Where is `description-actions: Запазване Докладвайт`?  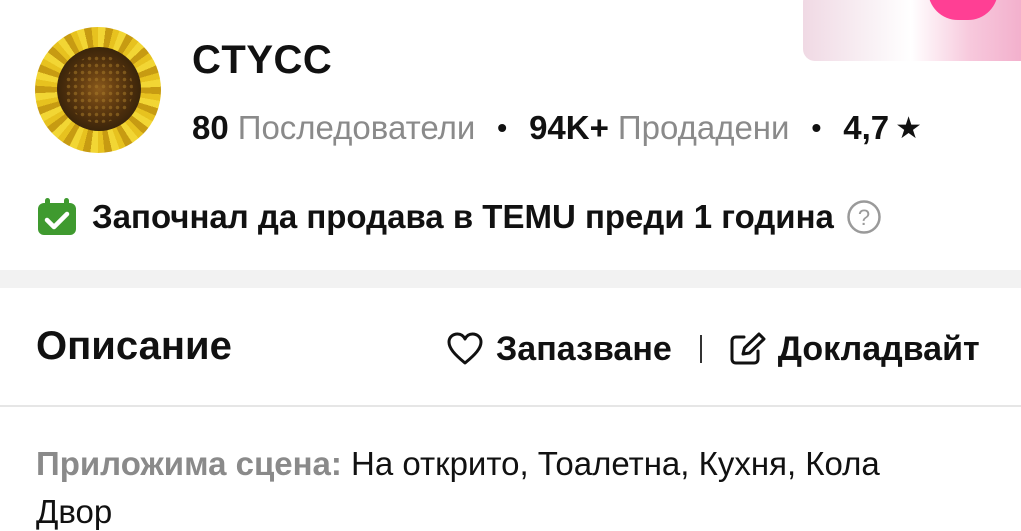 description-actions: Запазване Докладвайт is located at coordinates (713, 349).